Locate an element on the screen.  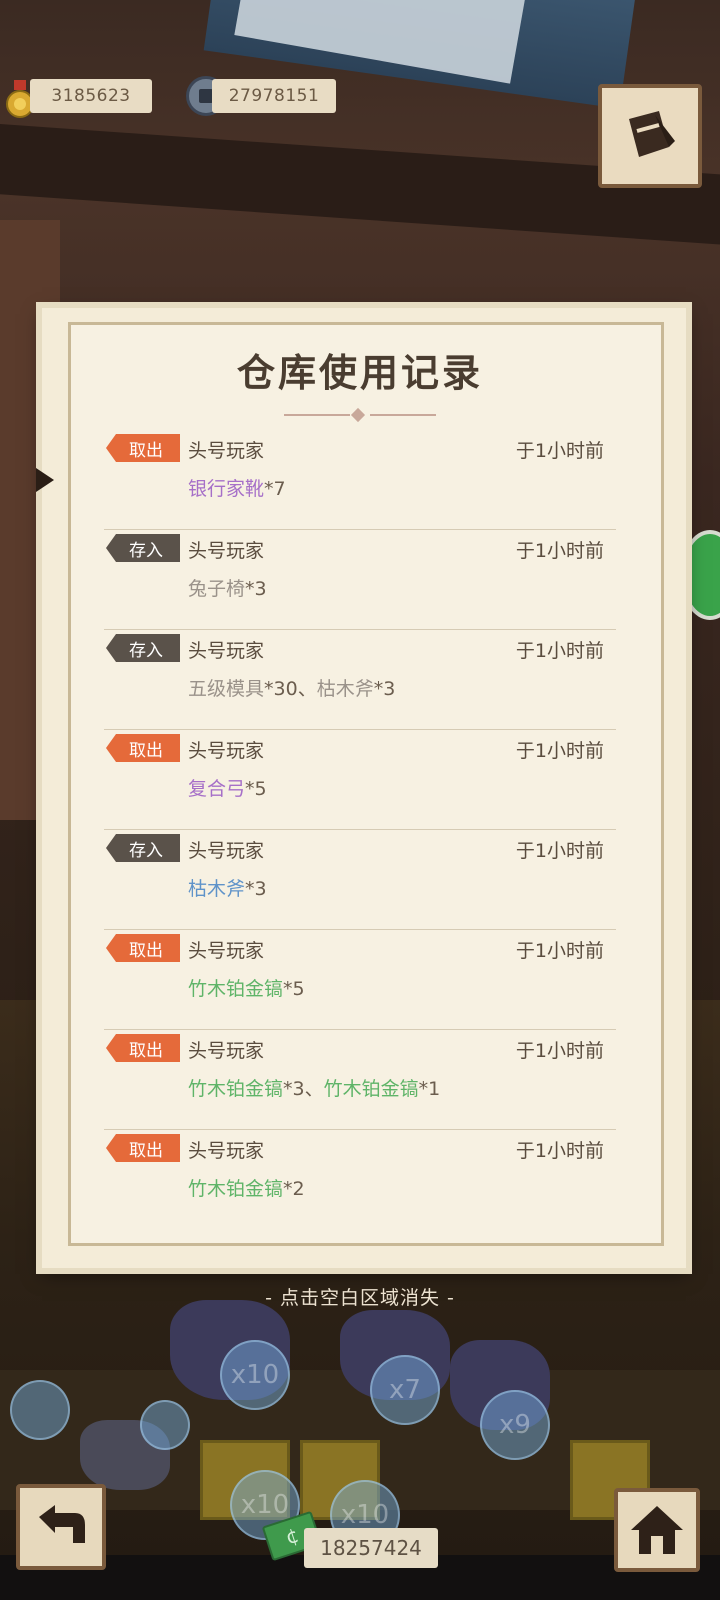
back-arrow-icon is located at coordinates (62, 1524).